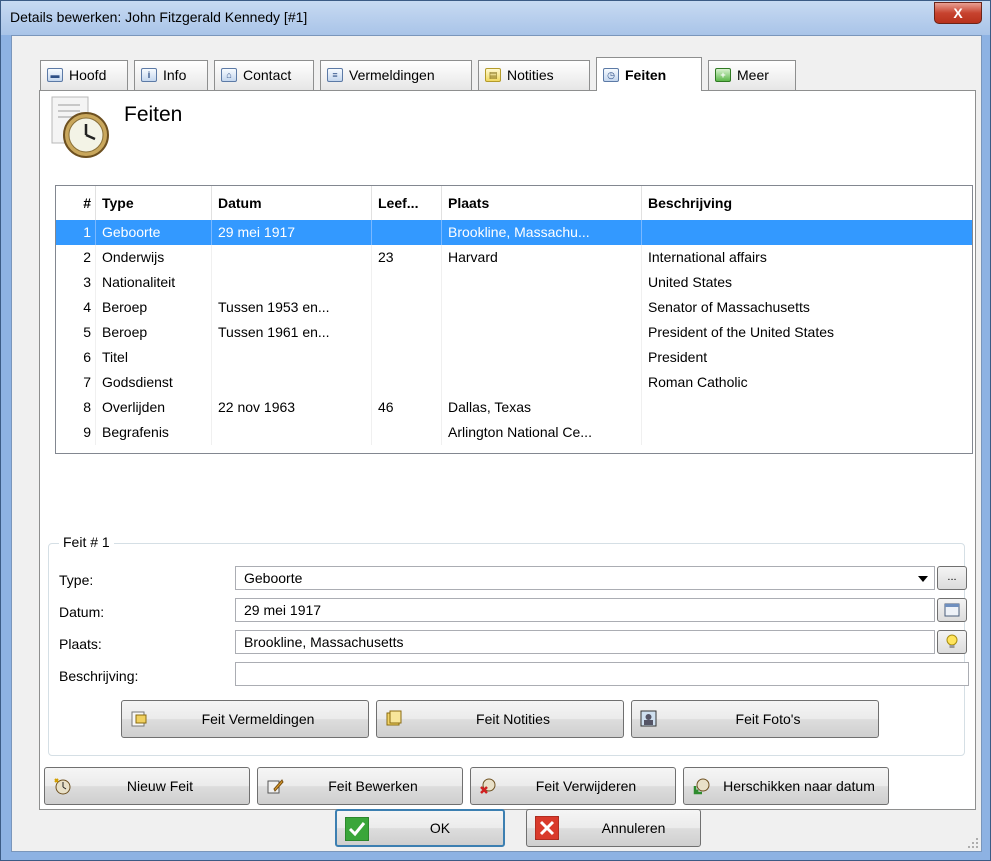  I want to click on cell-number: 5, so click(76, 332).